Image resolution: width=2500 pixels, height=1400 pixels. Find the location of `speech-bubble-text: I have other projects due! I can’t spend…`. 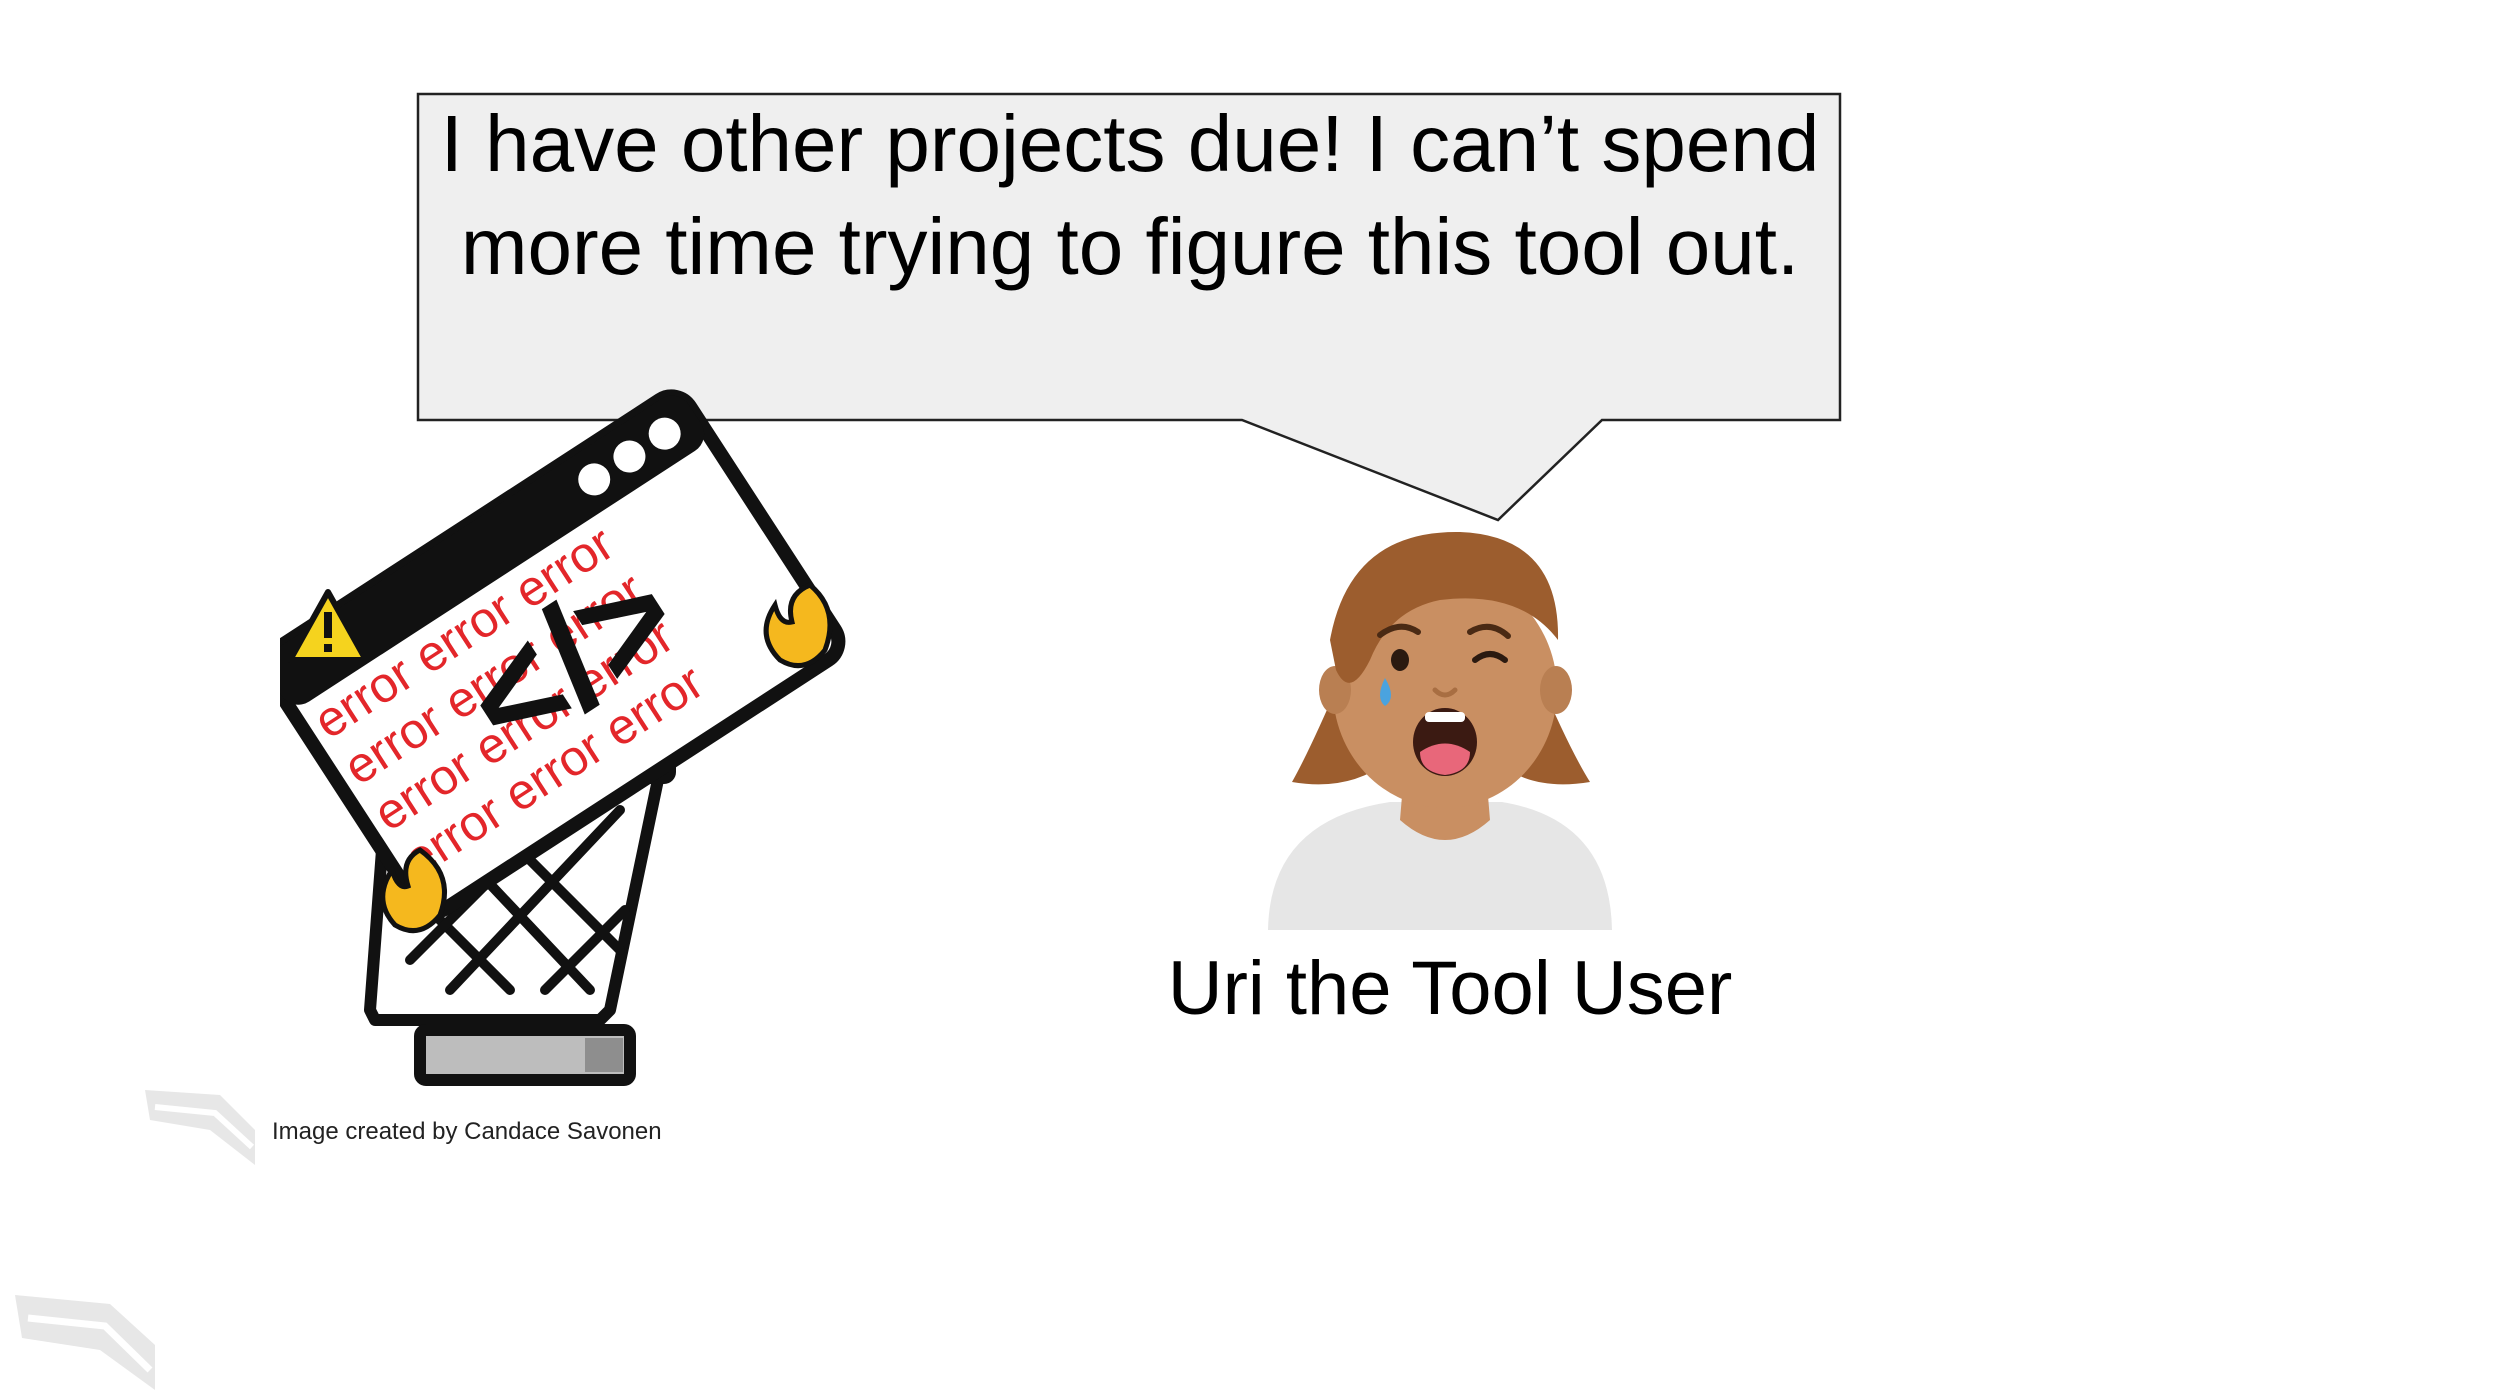

speech-bubble-text: I have other projects due! I can’t spend… is located at coordinates (1130, 195).